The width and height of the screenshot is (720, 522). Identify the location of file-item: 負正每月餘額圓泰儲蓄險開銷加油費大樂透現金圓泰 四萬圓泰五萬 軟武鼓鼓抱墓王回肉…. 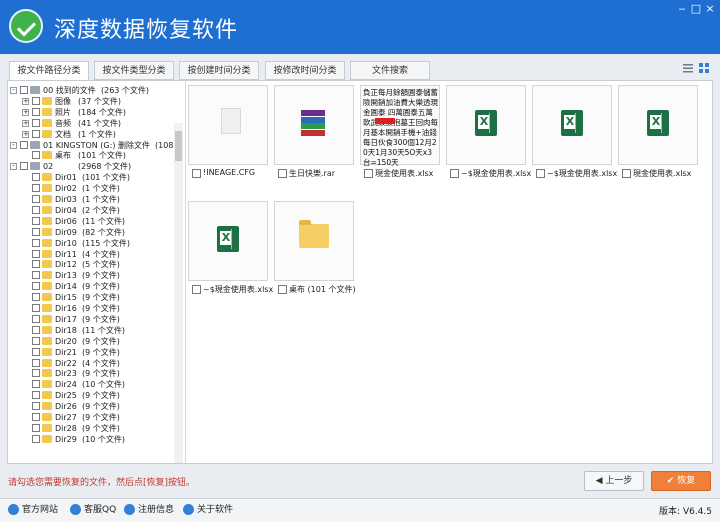
(401, 133).